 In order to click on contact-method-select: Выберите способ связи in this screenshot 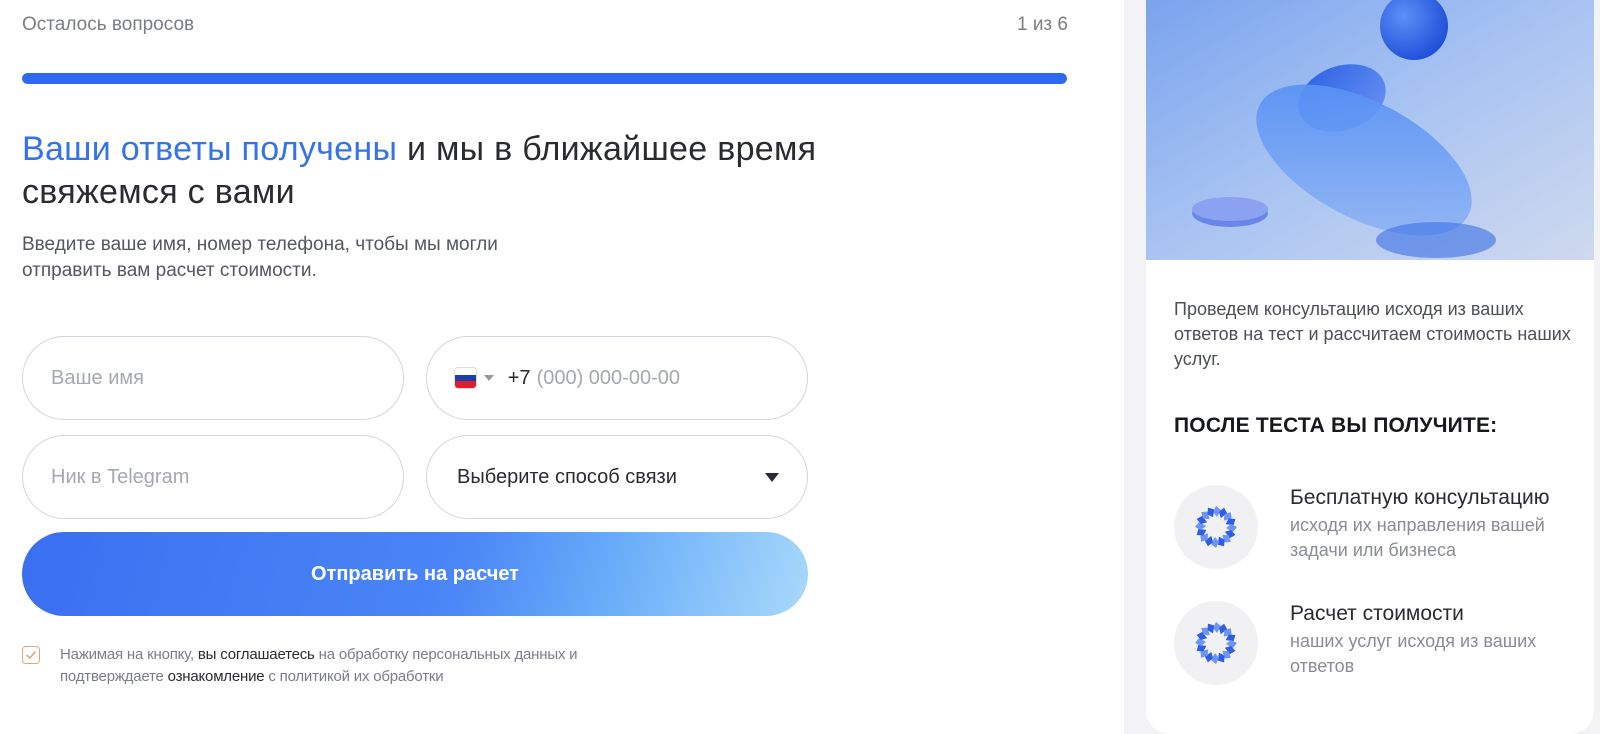, I will do `click(617, 477)`.